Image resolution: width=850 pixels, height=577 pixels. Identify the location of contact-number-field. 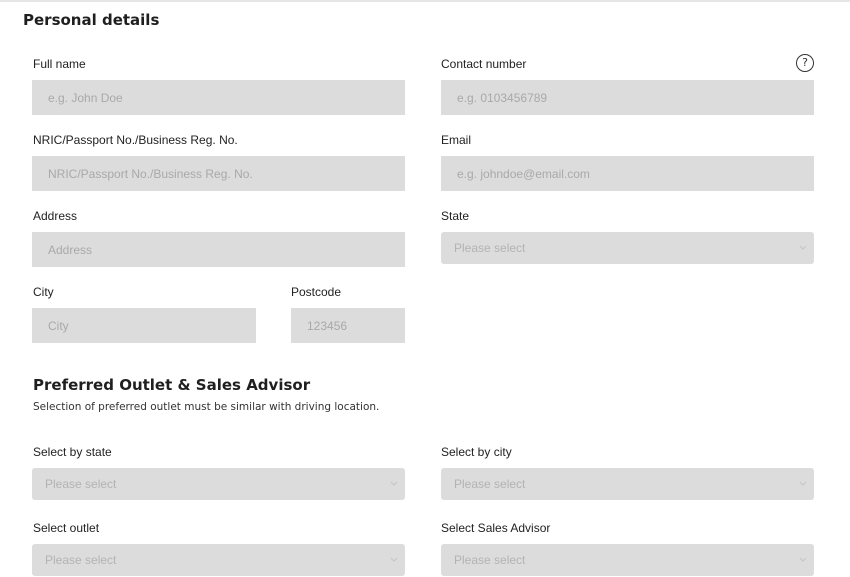
(627, 97).